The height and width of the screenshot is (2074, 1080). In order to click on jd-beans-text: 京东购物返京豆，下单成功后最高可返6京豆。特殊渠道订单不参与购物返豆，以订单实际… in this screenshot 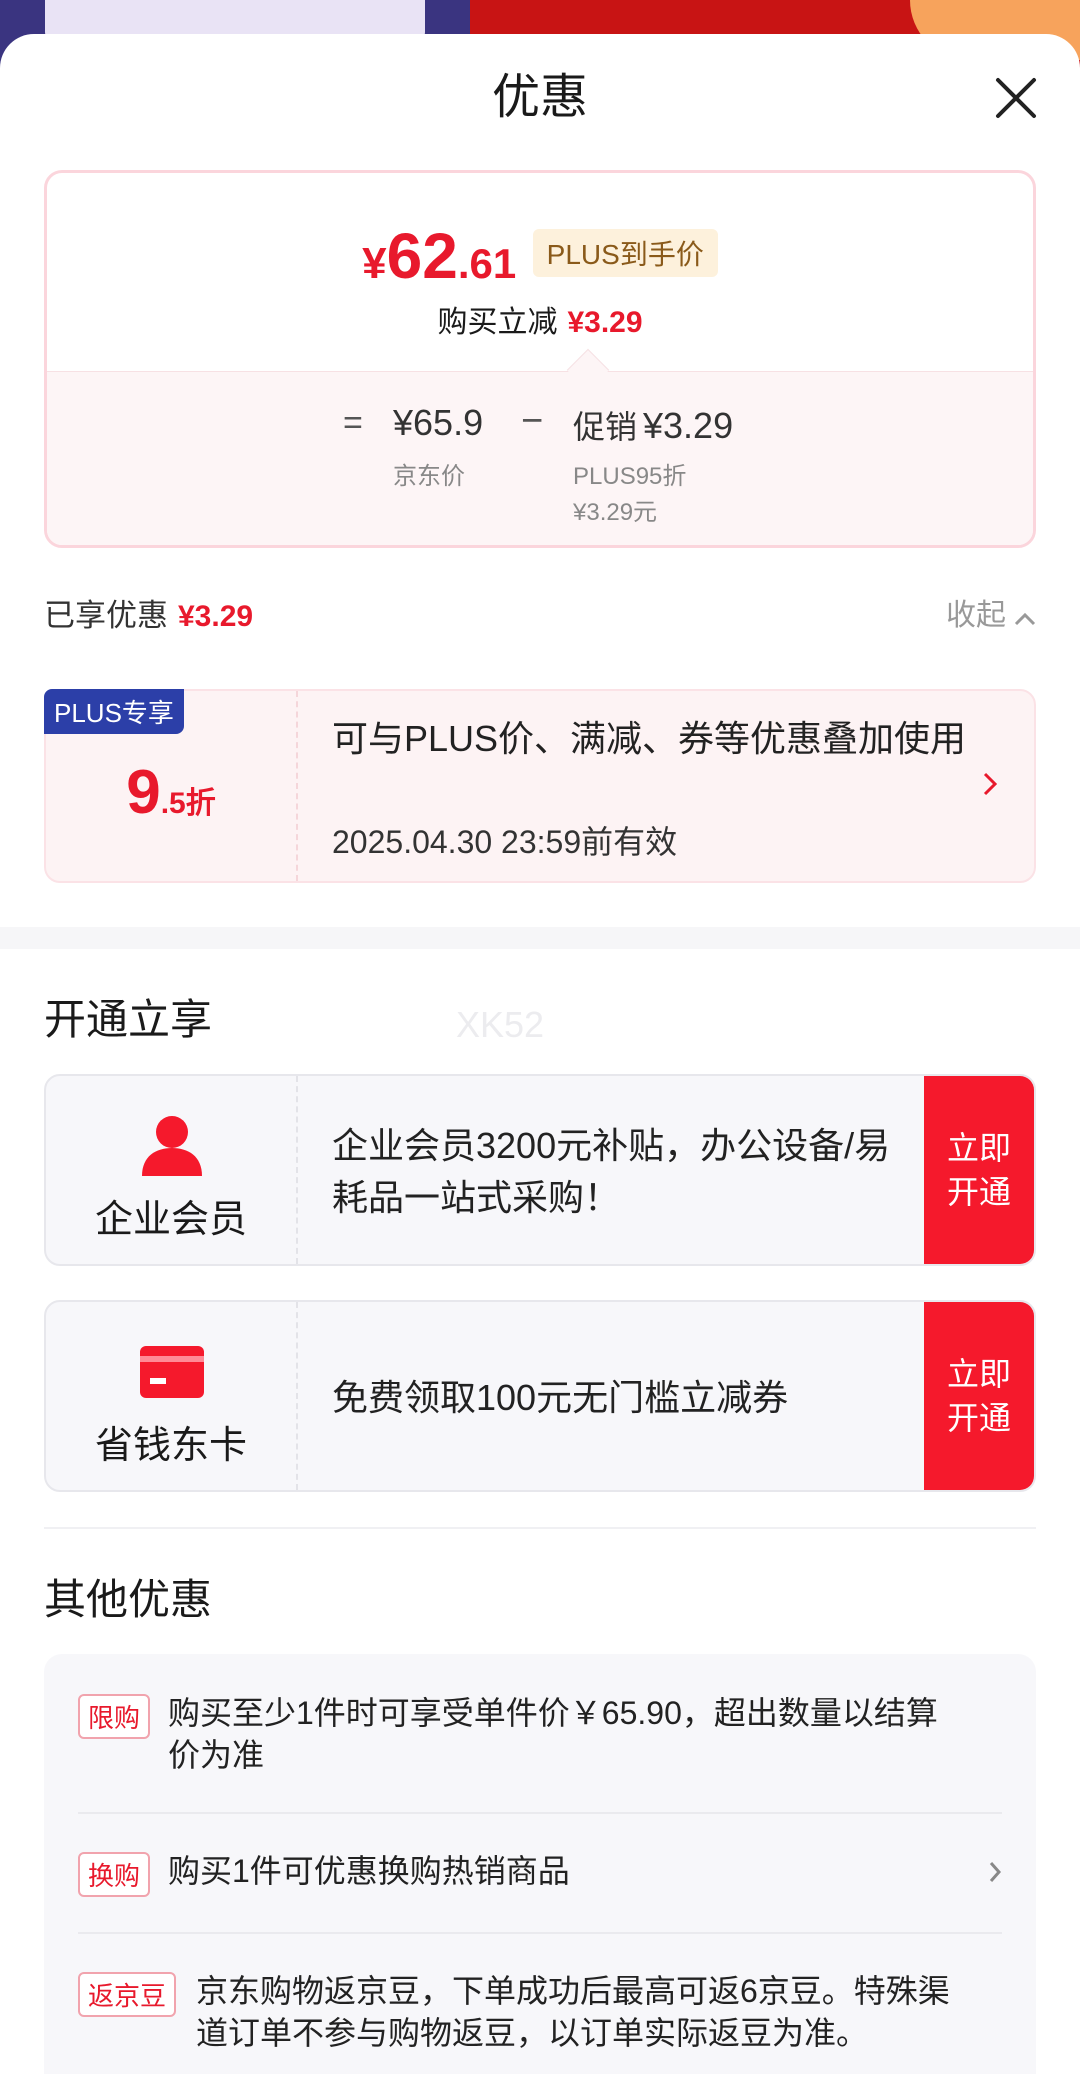, I will do `click(573, 2012)`.